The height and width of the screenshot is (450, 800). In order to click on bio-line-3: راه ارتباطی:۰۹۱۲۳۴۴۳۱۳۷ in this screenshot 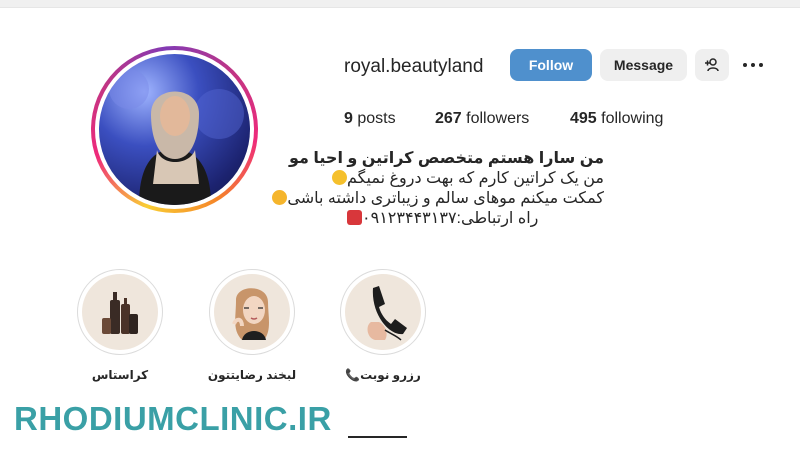, I will do `click(474, 218)`.